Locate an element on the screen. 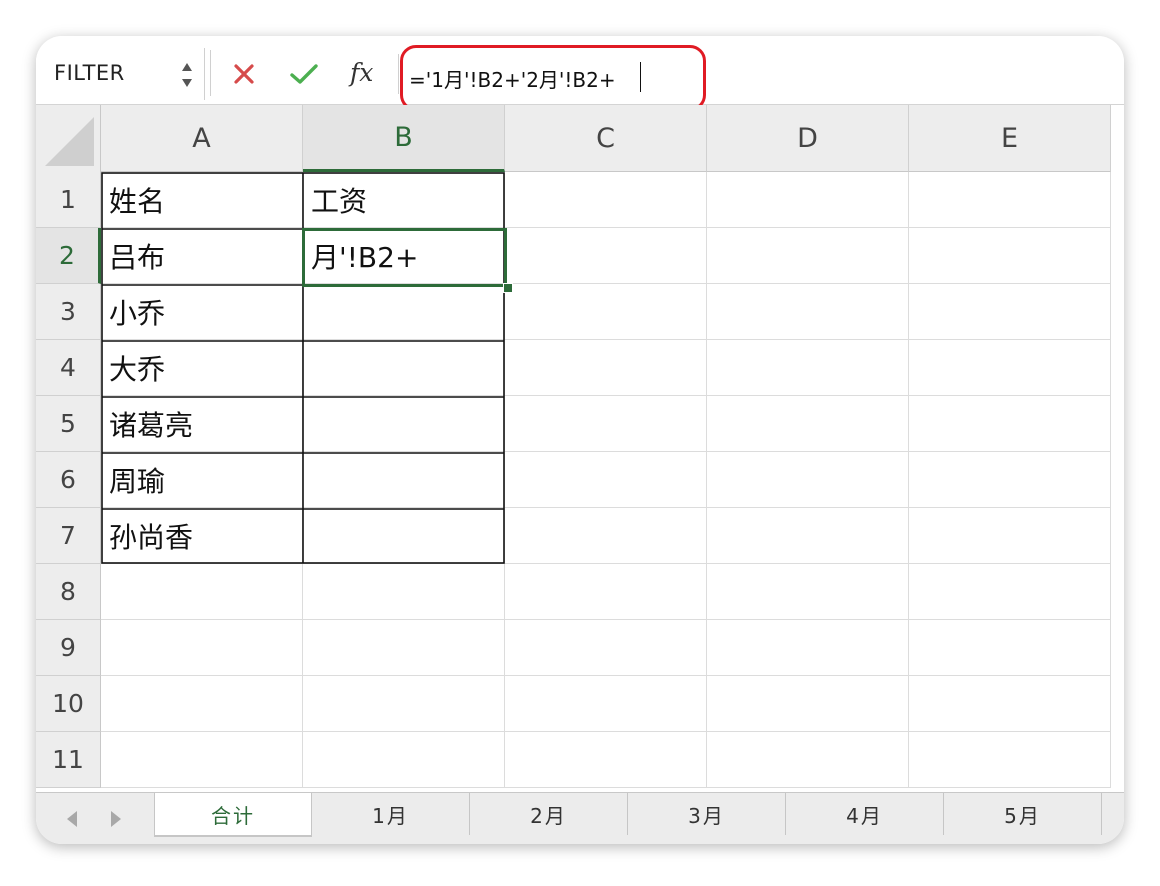 Image resolution: width=1160 pixels, height=886 pixels. row-header-6: 6 is located at coordinates (68, 480).